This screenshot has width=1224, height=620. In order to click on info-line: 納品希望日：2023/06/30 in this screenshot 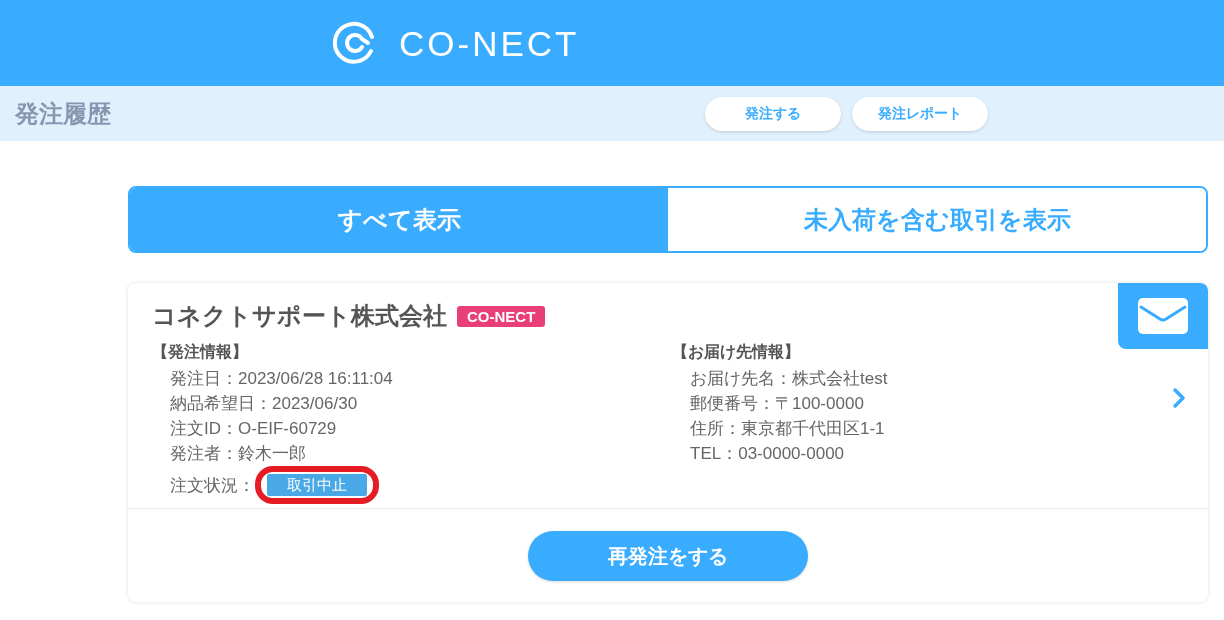, I will do `click(264, 404)`.